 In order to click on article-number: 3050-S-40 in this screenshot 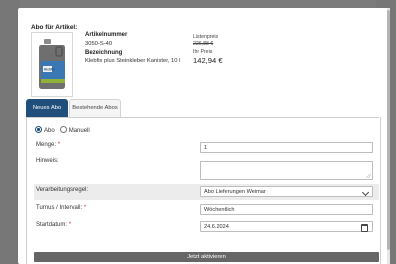, I will do `click(99, 44)`.